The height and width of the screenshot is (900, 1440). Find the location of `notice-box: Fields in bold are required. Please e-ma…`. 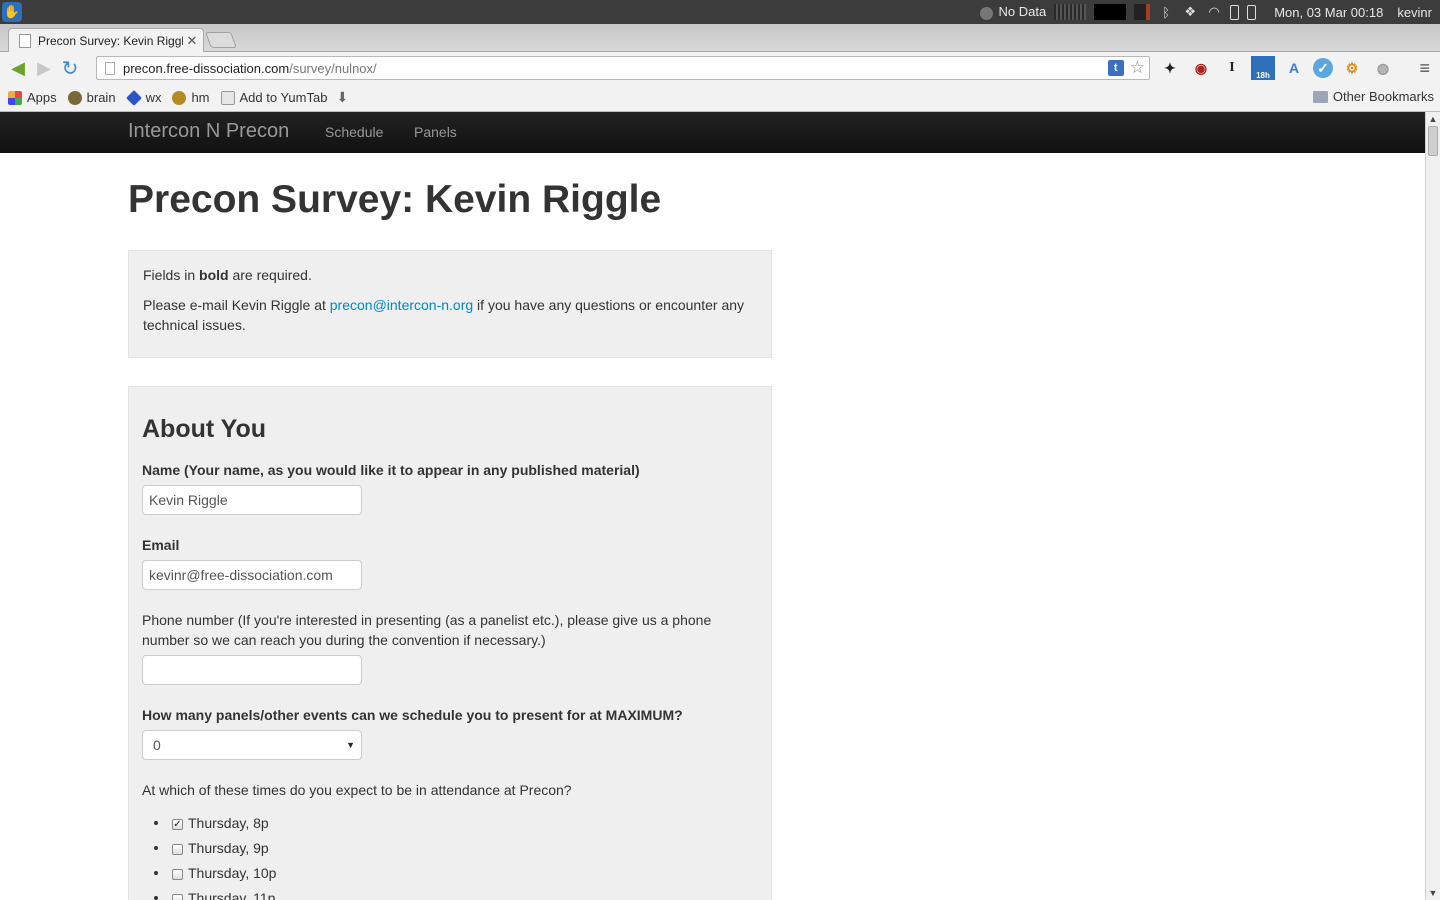

notice-box: Fields in bold are required. Please e-ma… is located at coordinates (450, 304).